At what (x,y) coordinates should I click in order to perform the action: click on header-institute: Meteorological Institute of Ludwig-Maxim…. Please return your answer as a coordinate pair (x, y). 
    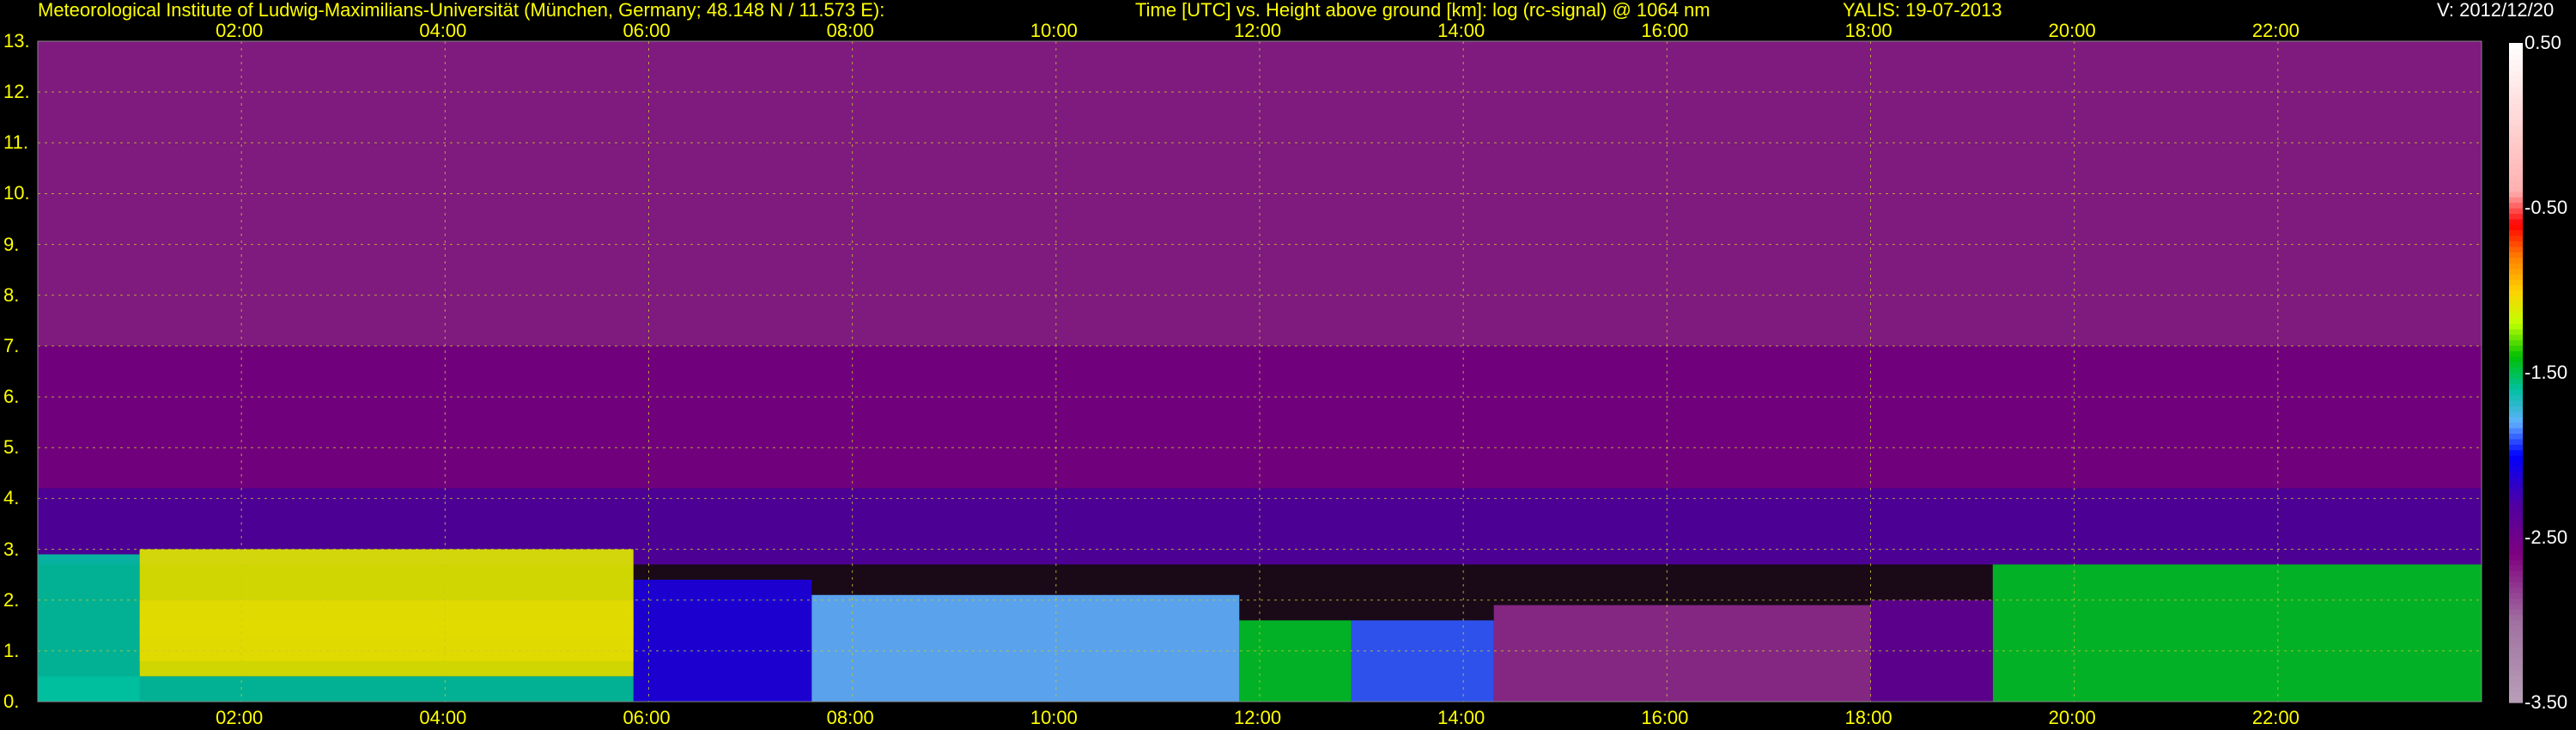
    Looking at the image, I should click on (461, 10).